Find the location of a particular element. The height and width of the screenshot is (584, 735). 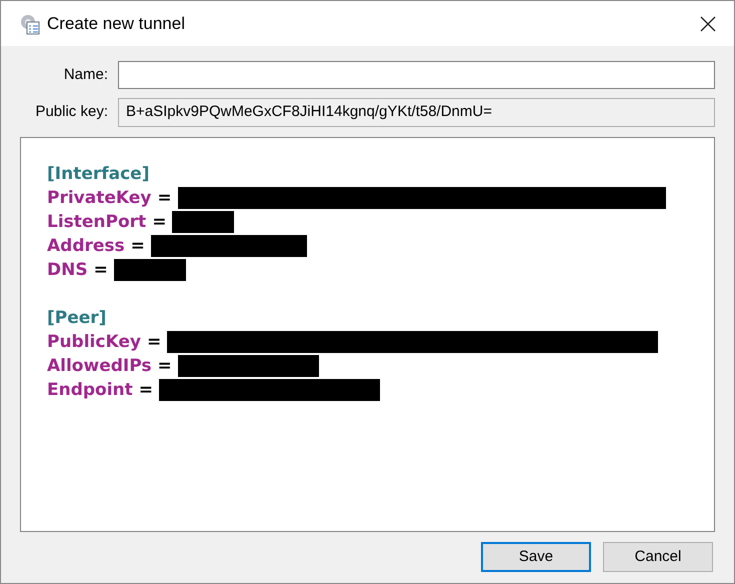

section-header: [Peer] is located at coordinates (76, 318).